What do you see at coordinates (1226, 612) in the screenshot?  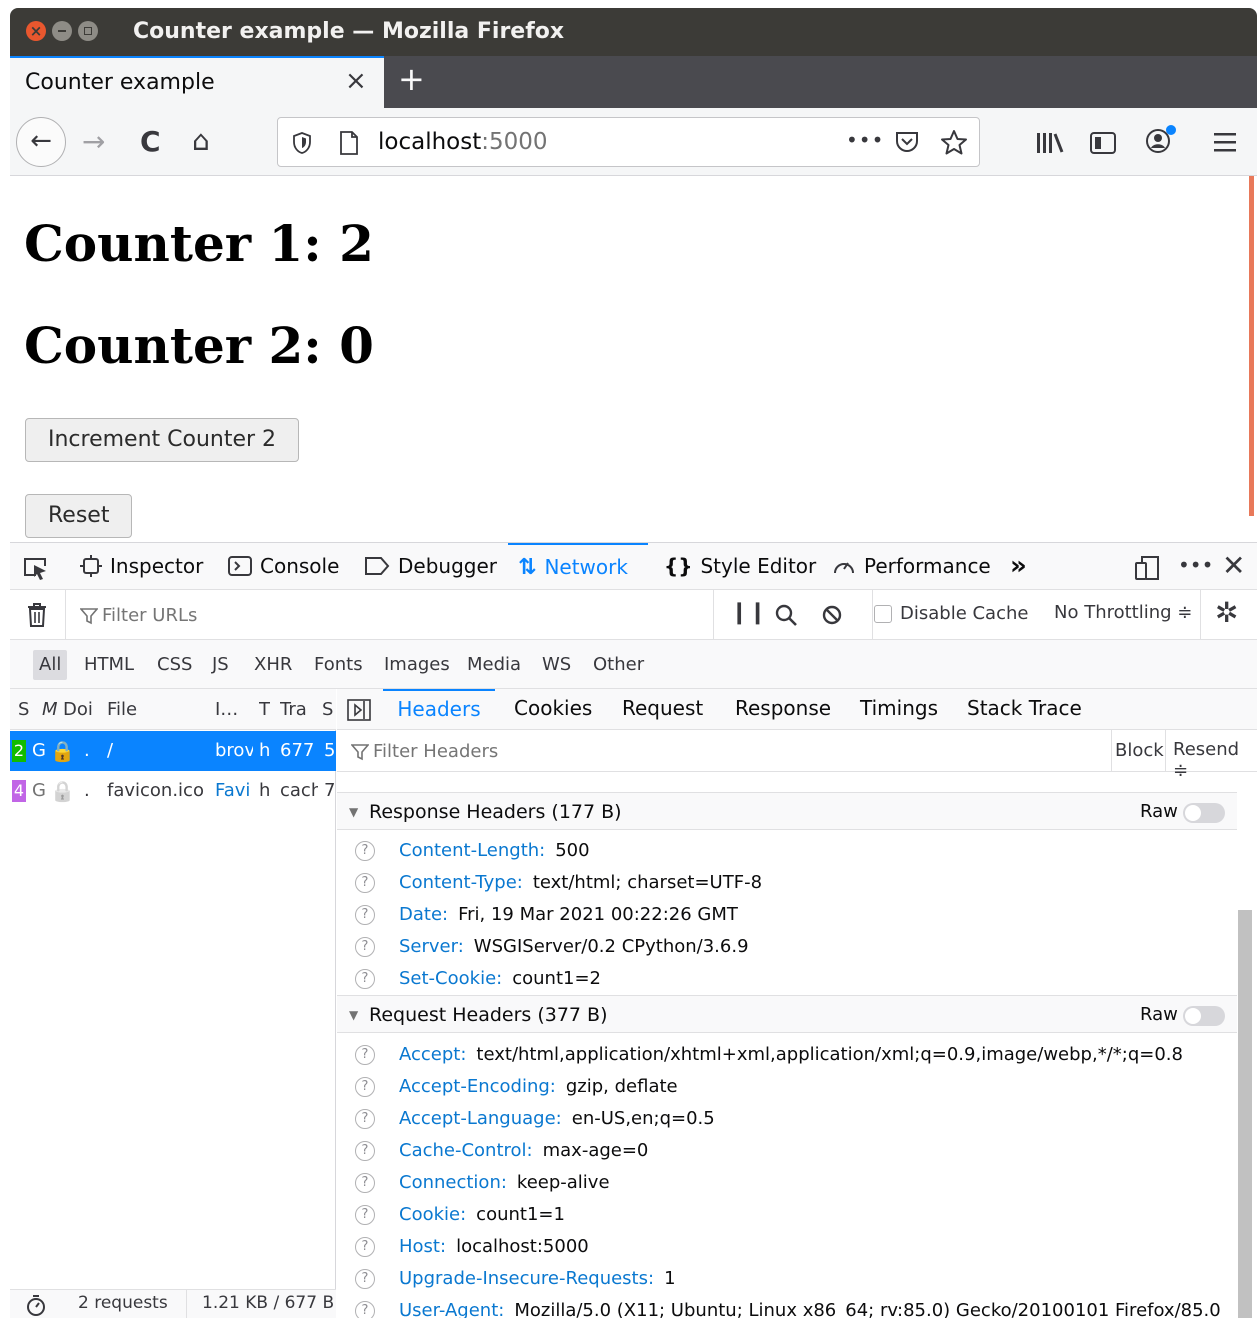 I see `settings-gear-icon: ✲` at bounding box center [1226, 612].